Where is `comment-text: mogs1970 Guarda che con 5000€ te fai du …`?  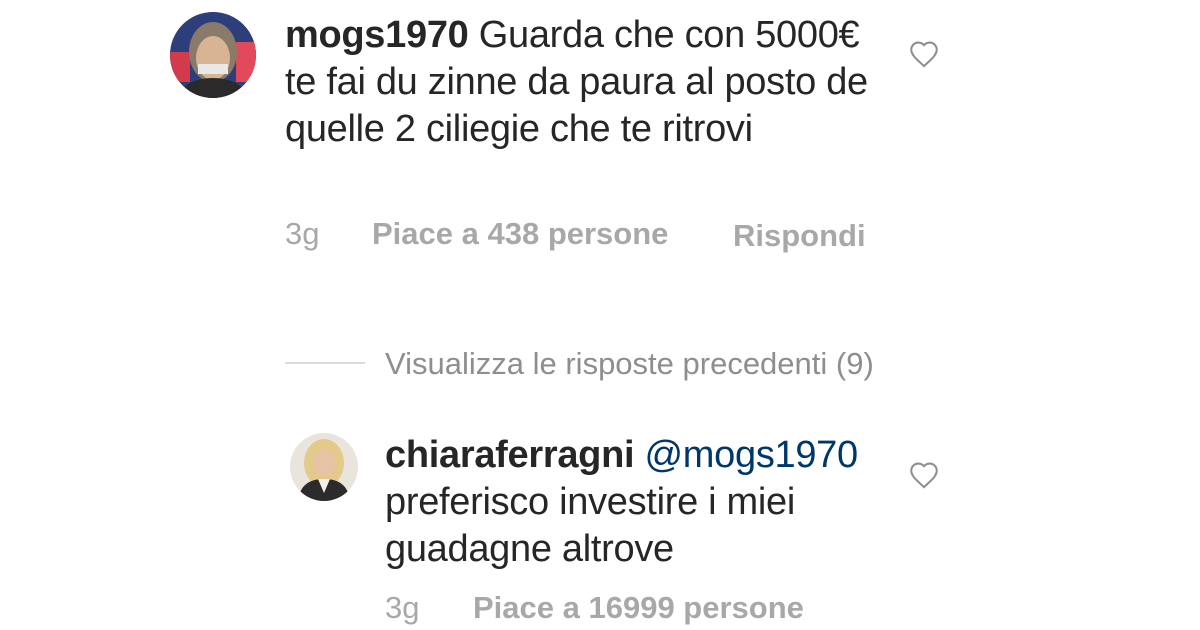
comment-text: mogs1970 Guarda che con 5000€ te fai du … is located at coordinates (590, 82).